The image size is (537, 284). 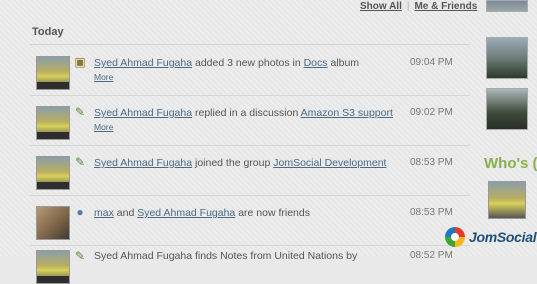 What do you see at coordinates (431, 112) in the screenshot?
I see `feed-item-time: 09:02 PM` at bounding box center [431, 112].